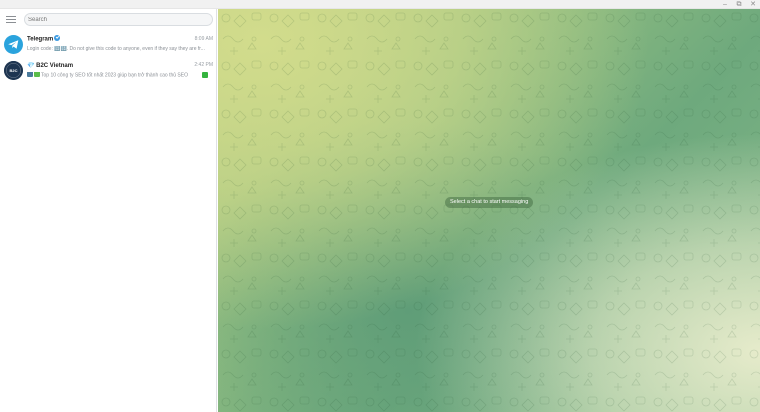 Image resolution: width=760 pixels, height=412 pixels. I want to click on b2c-logo-icon: B2C, so click(13, 70).